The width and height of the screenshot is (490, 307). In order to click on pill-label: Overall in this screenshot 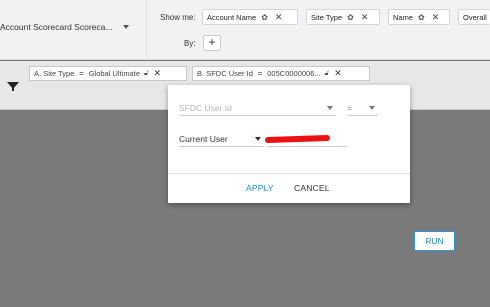, I will do `click(475, 17)`.